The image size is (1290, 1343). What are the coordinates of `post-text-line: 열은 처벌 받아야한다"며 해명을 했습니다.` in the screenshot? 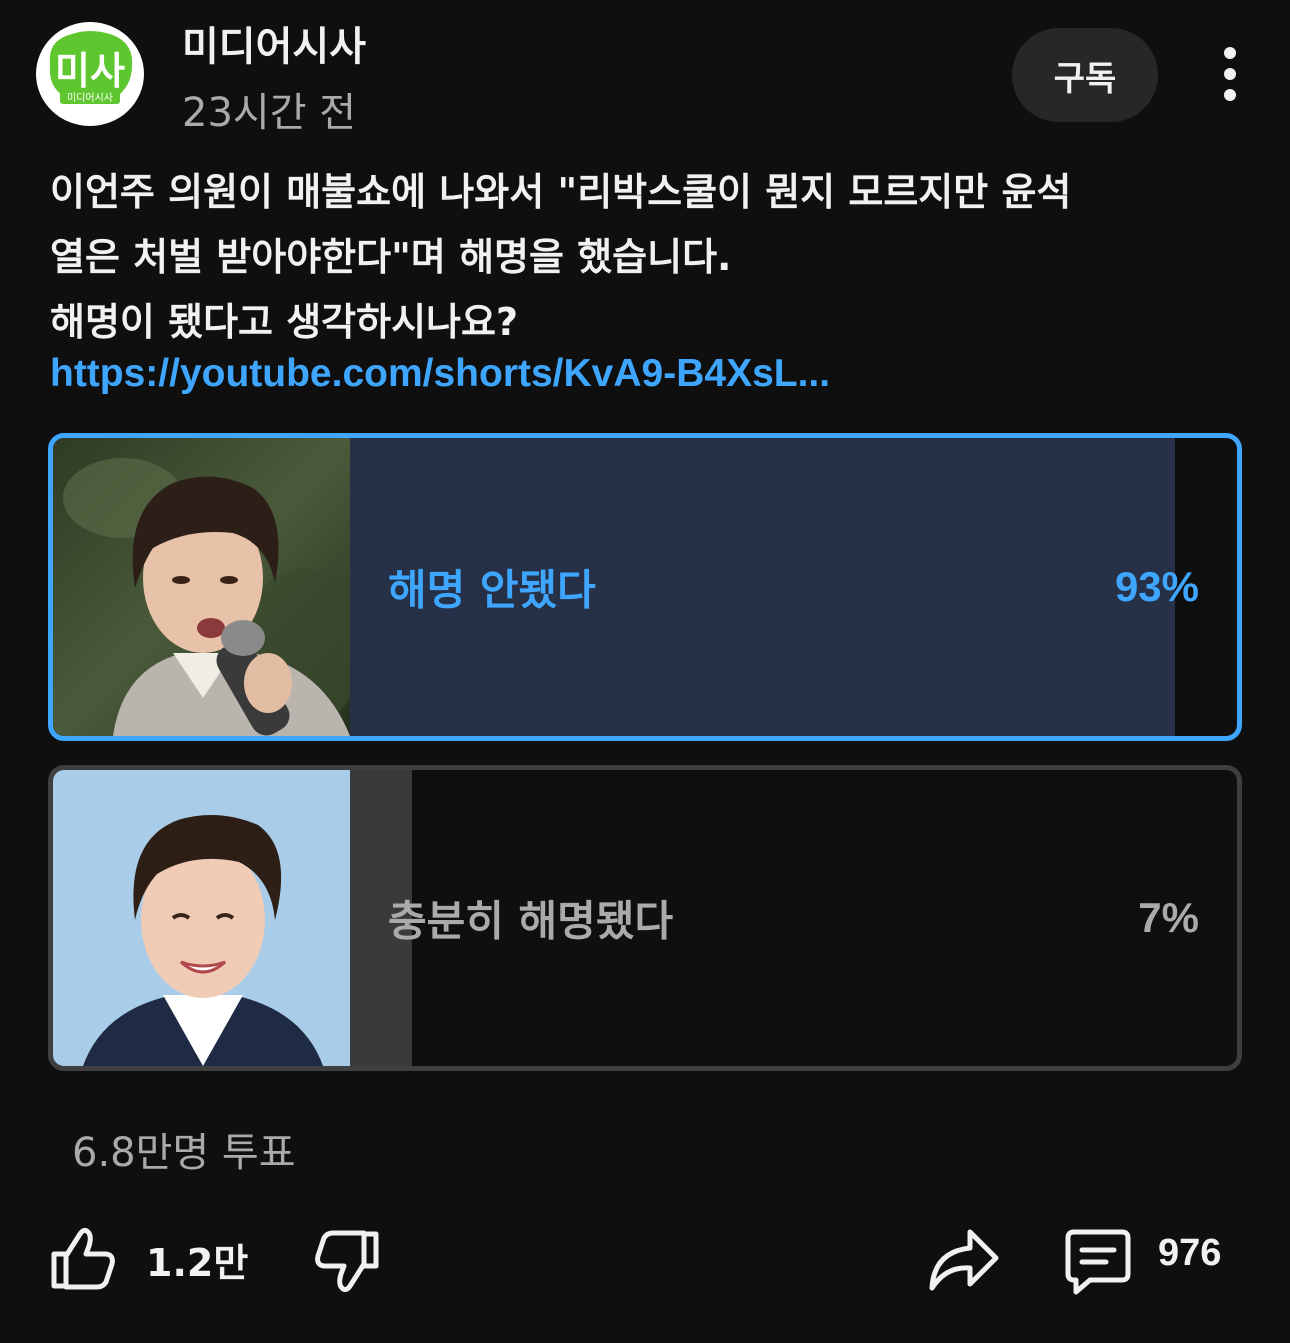 It's located at (391, 257).